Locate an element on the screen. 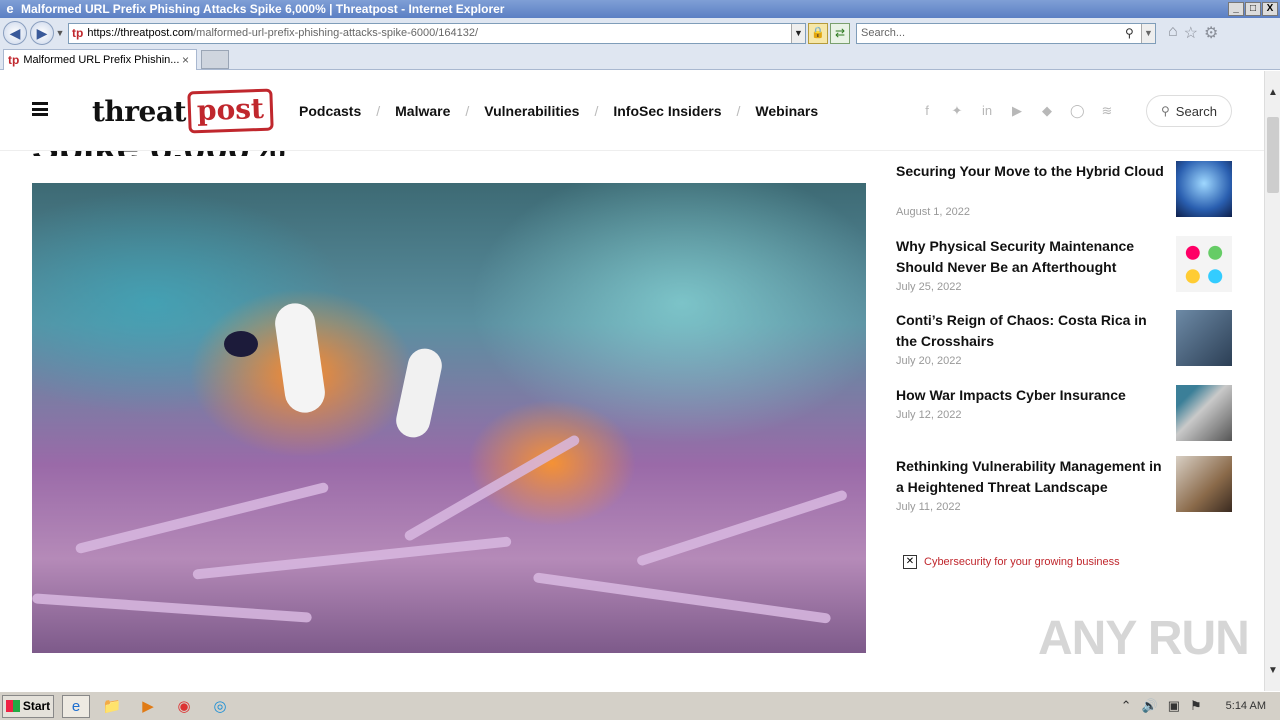 Image resolution: width=1280 pixels, height=720 pixels. instagram-icon: ◯ is located at coordinates (1077, 111).